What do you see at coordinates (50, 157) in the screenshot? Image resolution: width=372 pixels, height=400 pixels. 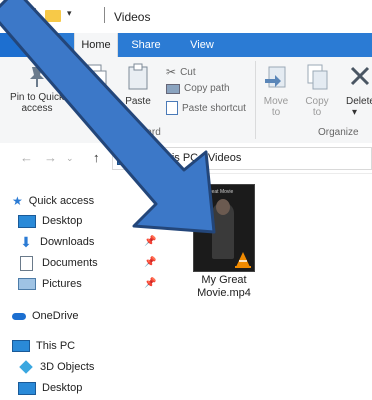 I see `forward-icon: →` at bounding box center [50, 157].